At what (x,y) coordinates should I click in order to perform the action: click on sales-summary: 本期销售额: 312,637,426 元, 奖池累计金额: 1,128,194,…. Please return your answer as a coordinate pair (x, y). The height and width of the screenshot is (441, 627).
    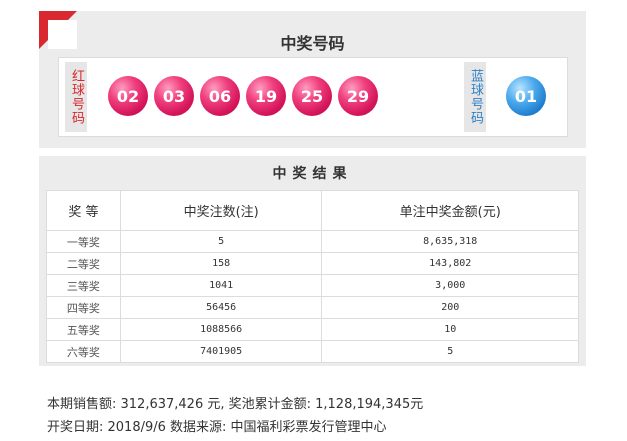
    Looking at the image, I should click on (235, 404).